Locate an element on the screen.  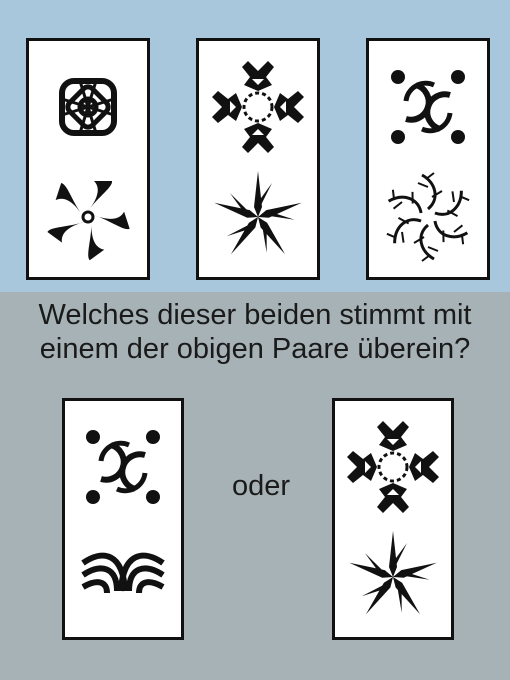
option-card-right is located at coordinates (393, 519).